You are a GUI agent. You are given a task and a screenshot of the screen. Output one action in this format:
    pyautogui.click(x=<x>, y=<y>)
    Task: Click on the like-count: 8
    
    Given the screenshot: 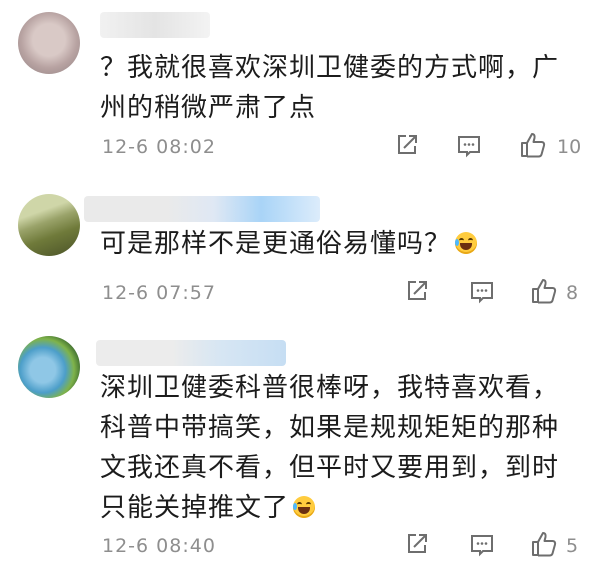 What is the action you would take?
    pyautogui.click(x=572, y=293)
    